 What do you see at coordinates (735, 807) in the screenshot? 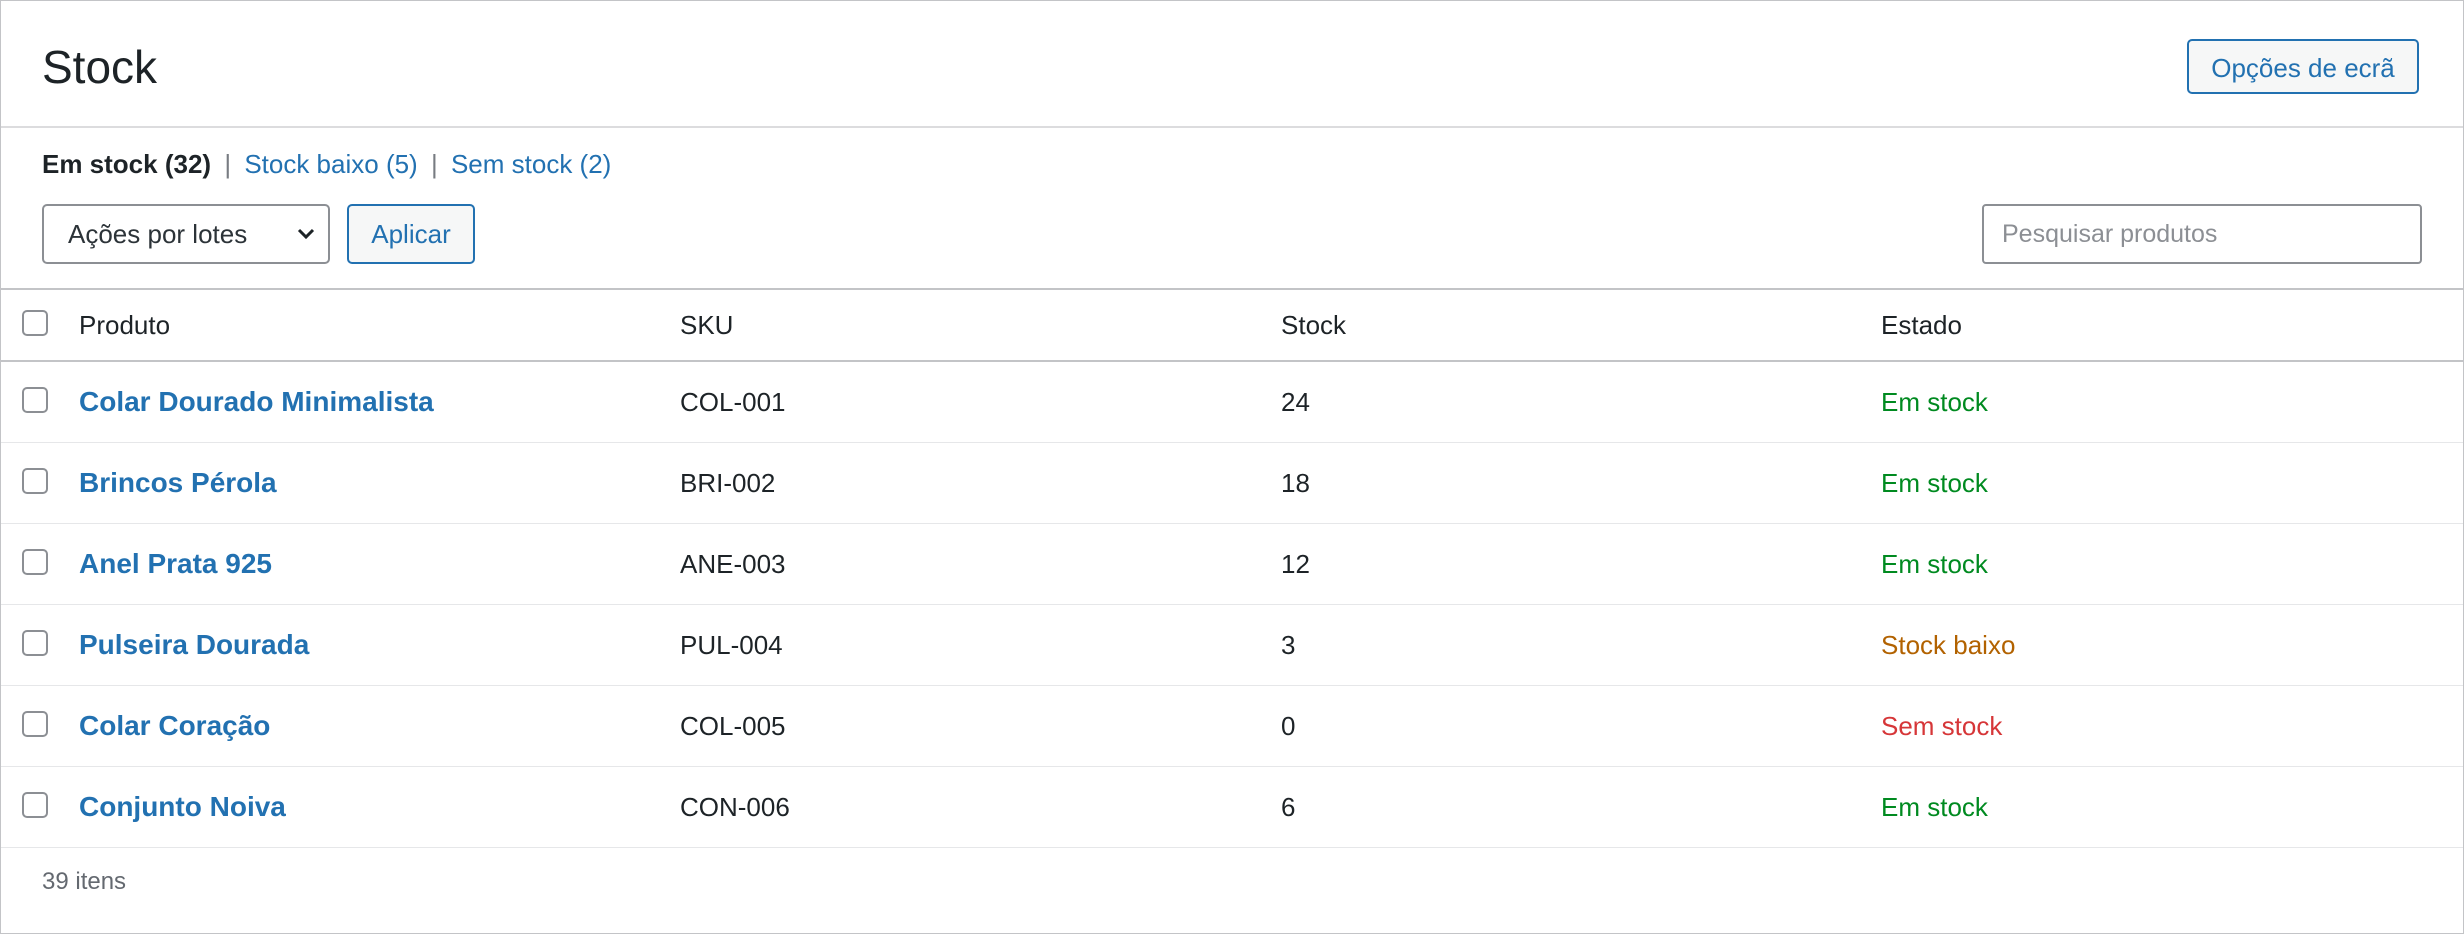
I see `sku-cell: CON-006` at bounding box center [735, 807].